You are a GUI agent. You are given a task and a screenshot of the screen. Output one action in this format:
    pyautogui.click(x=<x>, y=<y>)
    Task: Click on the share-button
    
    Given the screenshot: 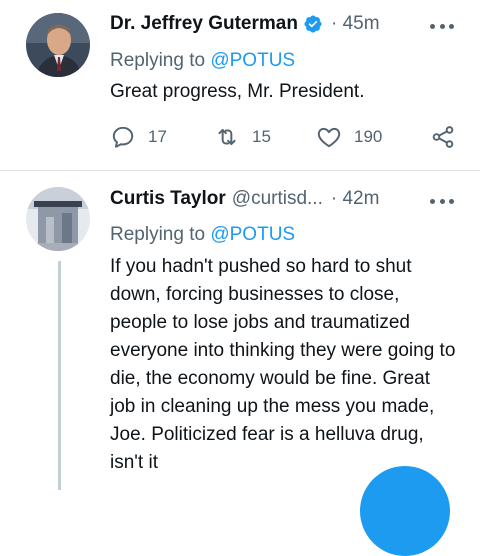 What is the action you would take?
    pyautogui.click(x=443, y=137)
    